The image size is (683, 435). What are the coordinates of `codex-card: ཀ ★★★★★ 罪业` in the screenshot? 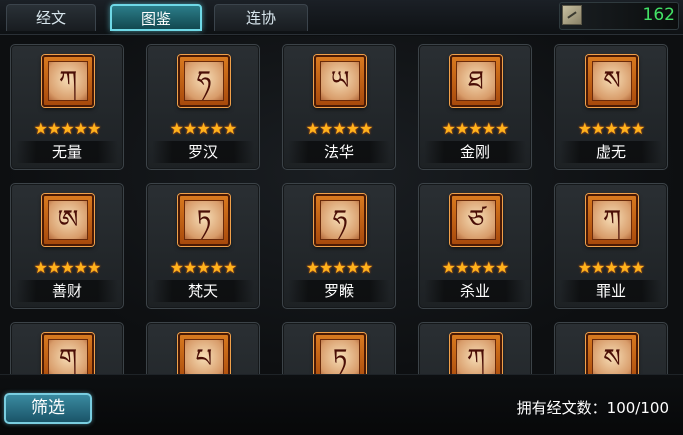 It's located at (611, 246).